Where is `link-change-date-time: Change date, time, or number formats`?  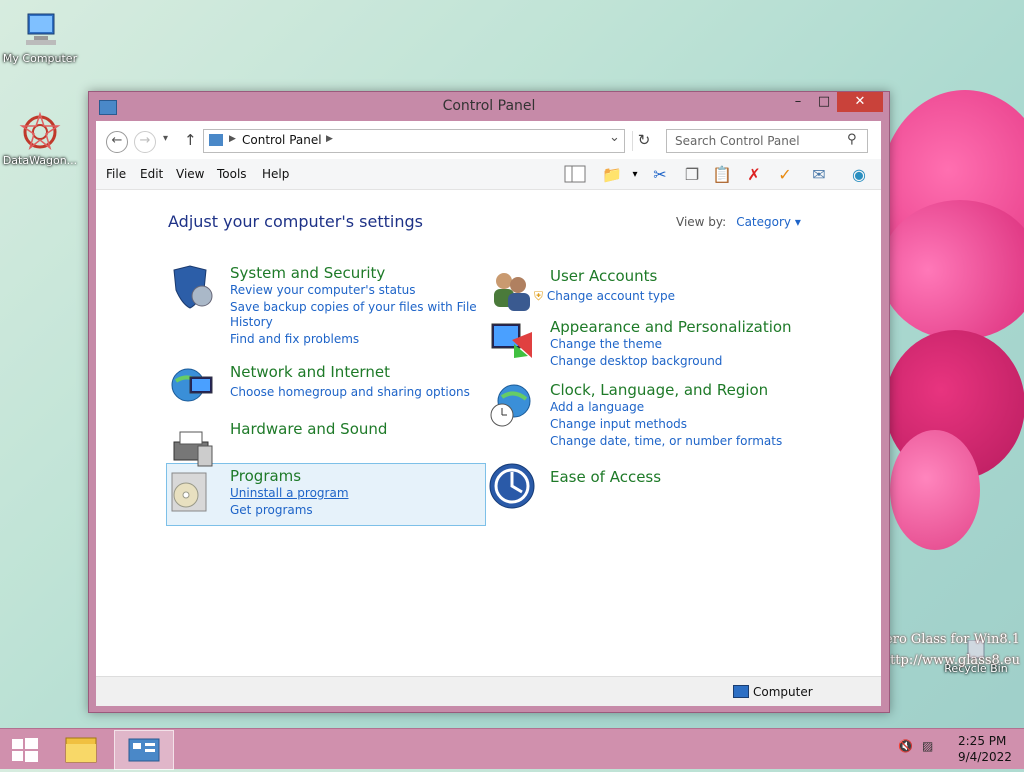 link-change-date-time: Change date, time, or number formats is located at coordinates (666, 441).